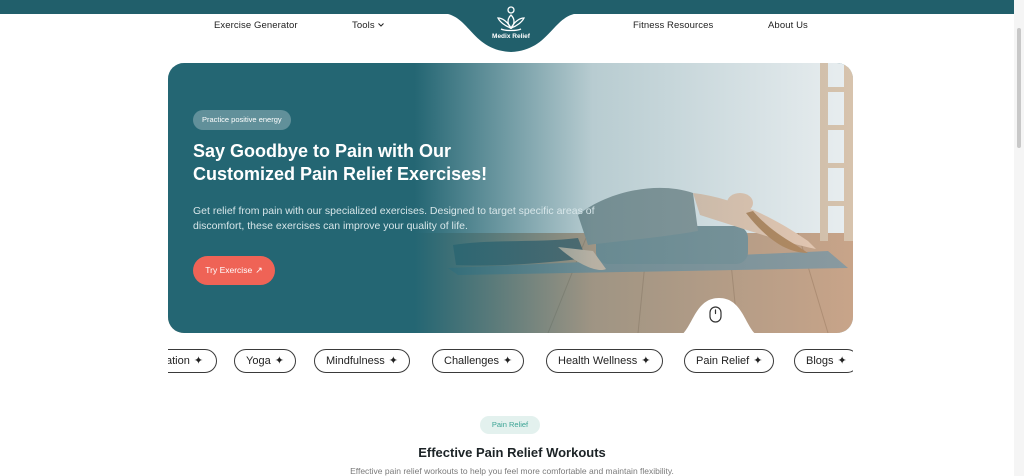 The height and width of the screenshot is (476, 1024). What do you see at coordinates (598, 361) in the screenshot?
I see `tag-label: Health Wellness` at bounding box center [598, 361].